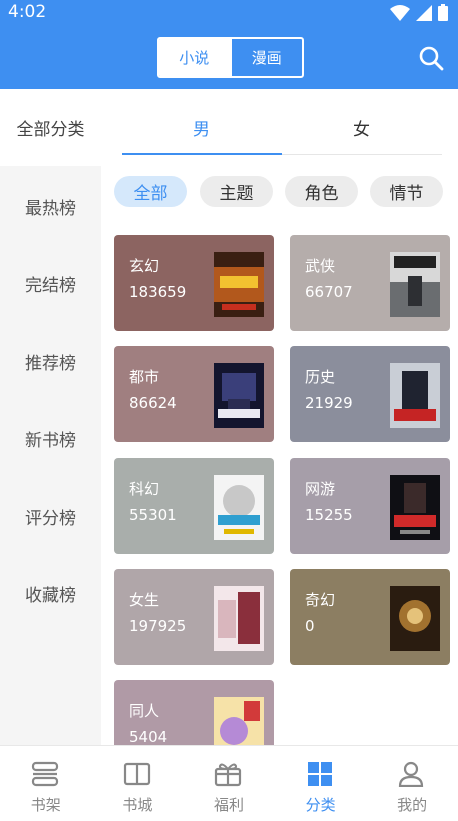  What do you see at coordinates (144, 600) in the screenshot?
I see `category-name: 女生` at bounding box center [144, 600].